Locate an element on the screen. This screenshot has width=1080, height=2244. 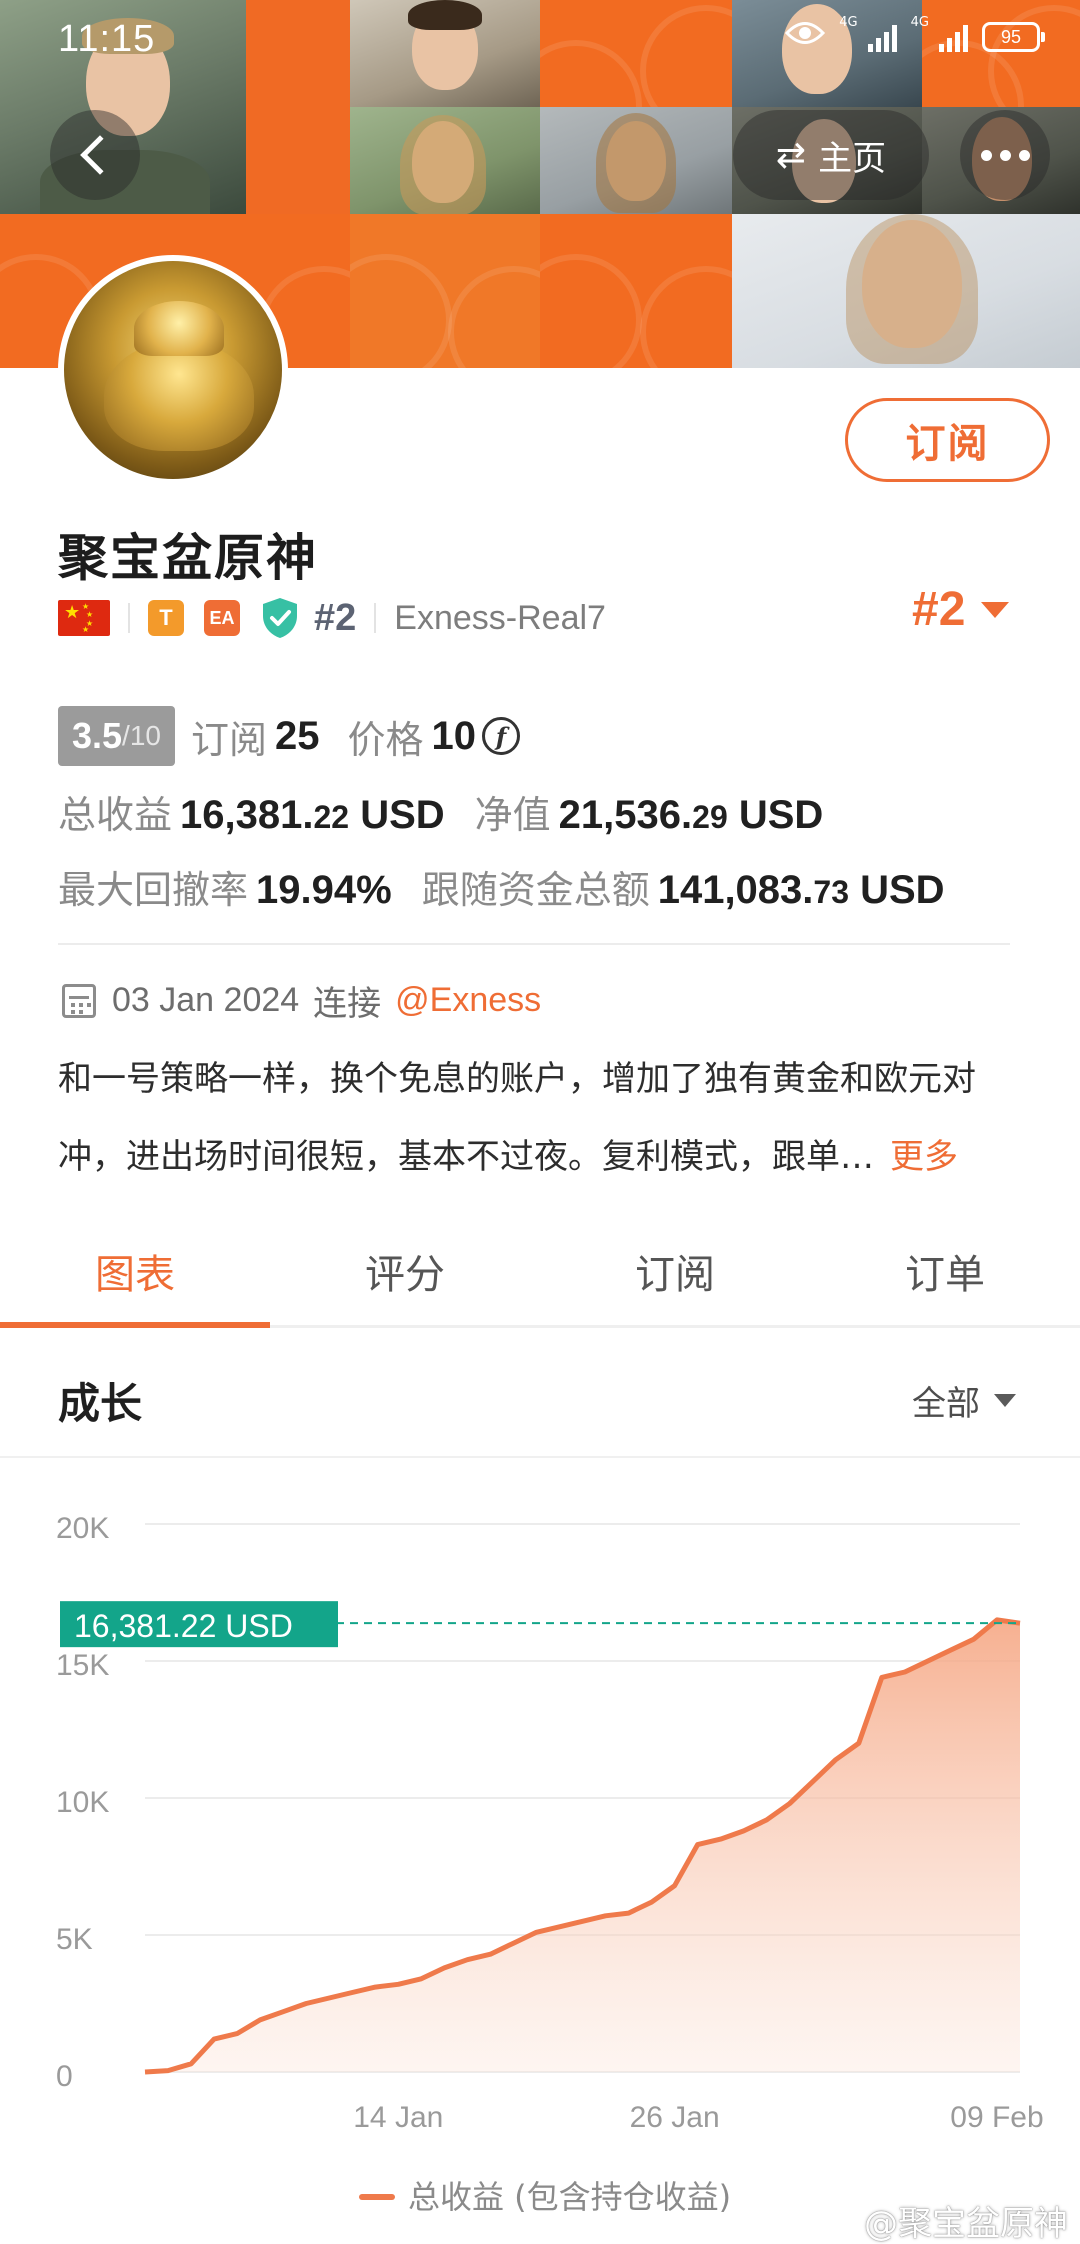
max-drawdown-label: 最大回撤率 is located at coordinates (153, 890).